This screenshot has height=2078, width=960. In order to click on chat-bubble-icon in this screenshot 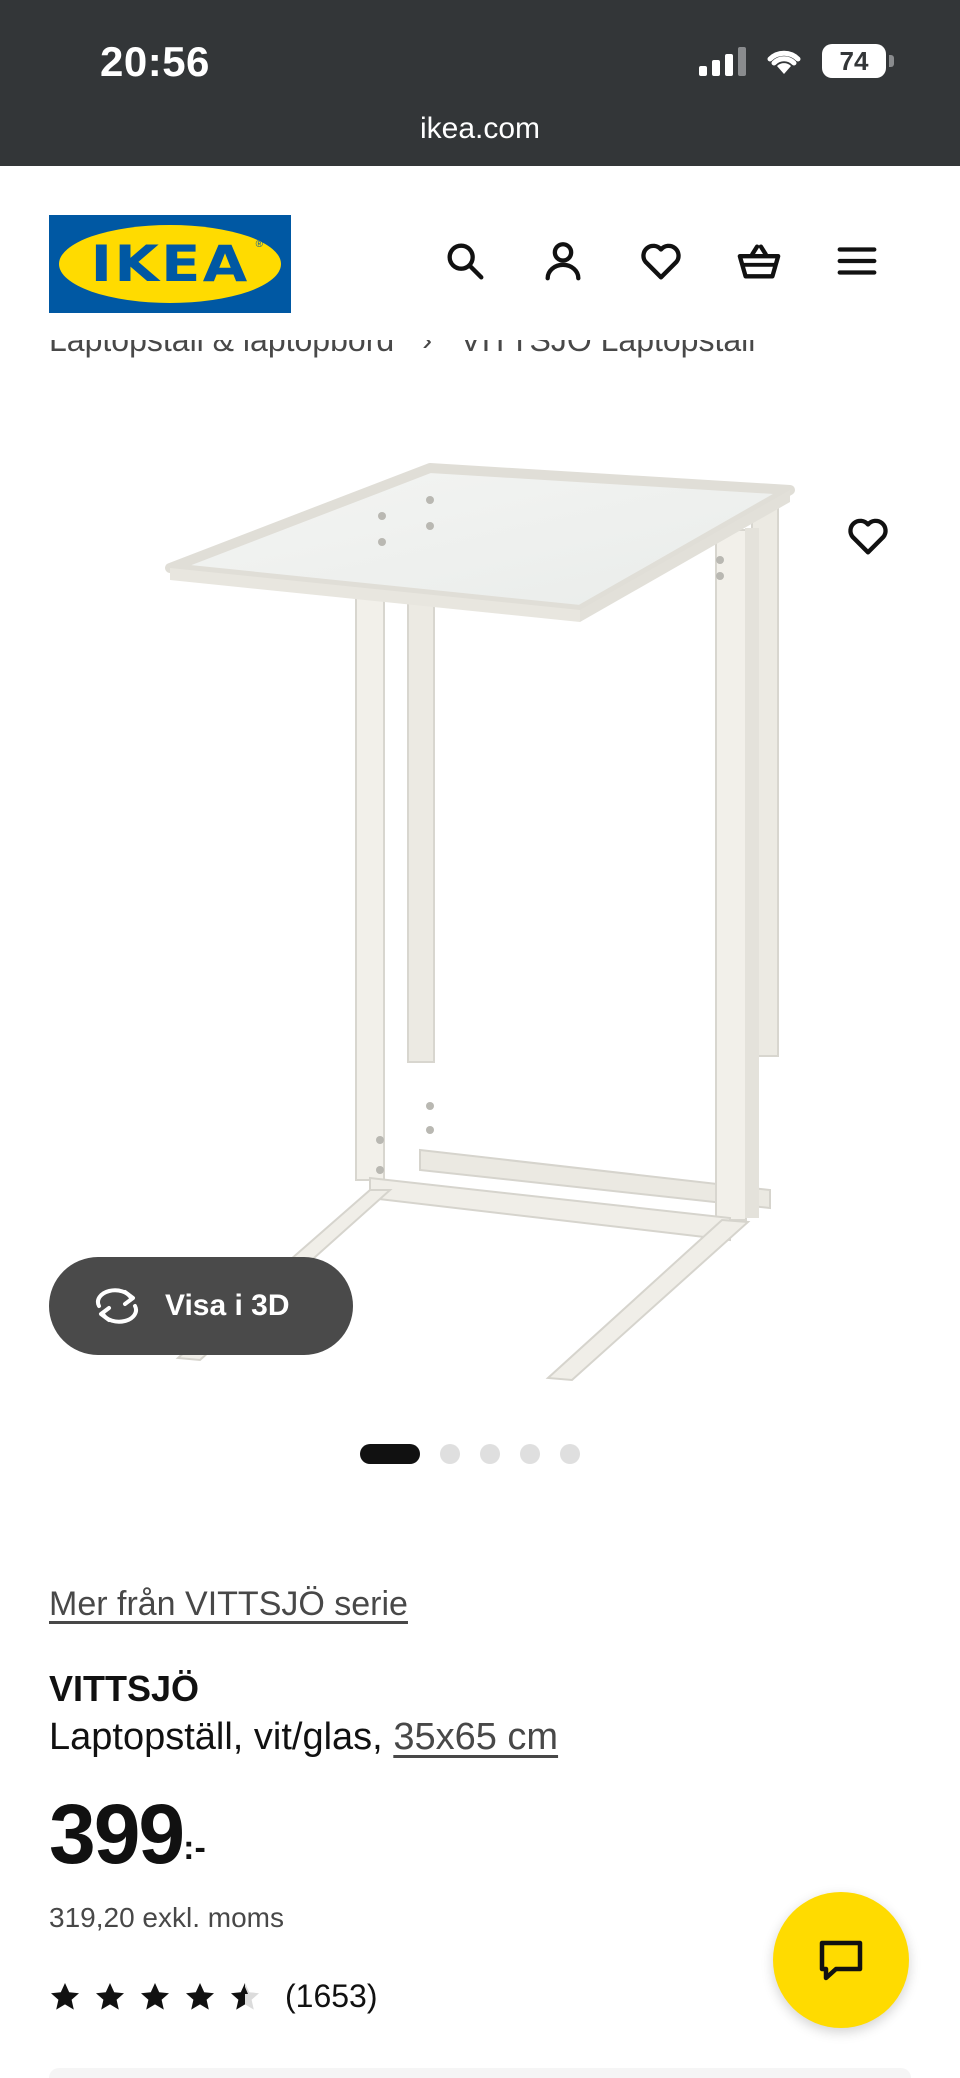, I will do `click(841, 1960)`.